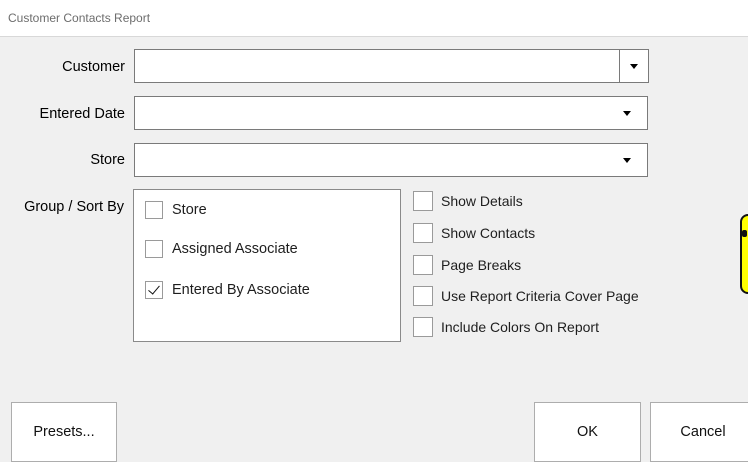 The width and height of the screenshot is (748, 462). Describe the element at coordinates (587, 432) in the screenshot. I see `ok-button: OK` at that location.